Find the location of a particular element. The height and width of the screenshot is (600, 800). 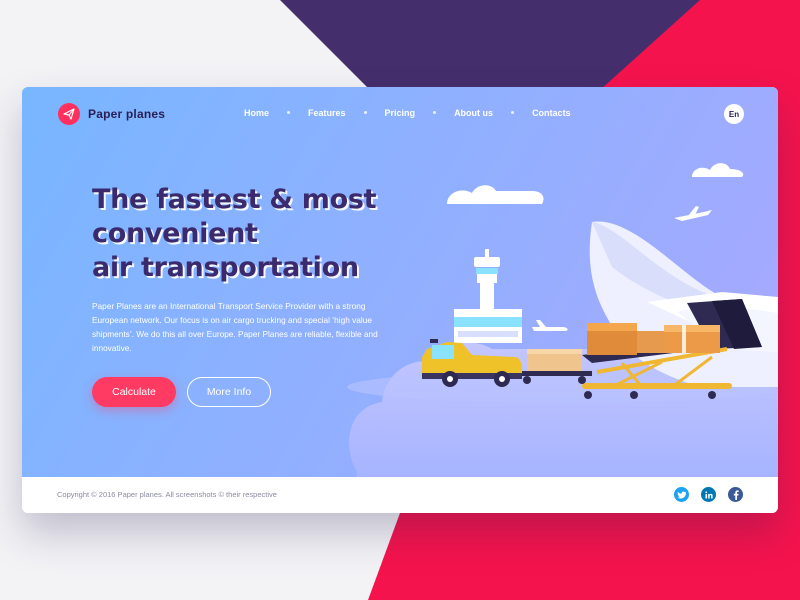

language-switcher: En is located at coordinates (734, 114).